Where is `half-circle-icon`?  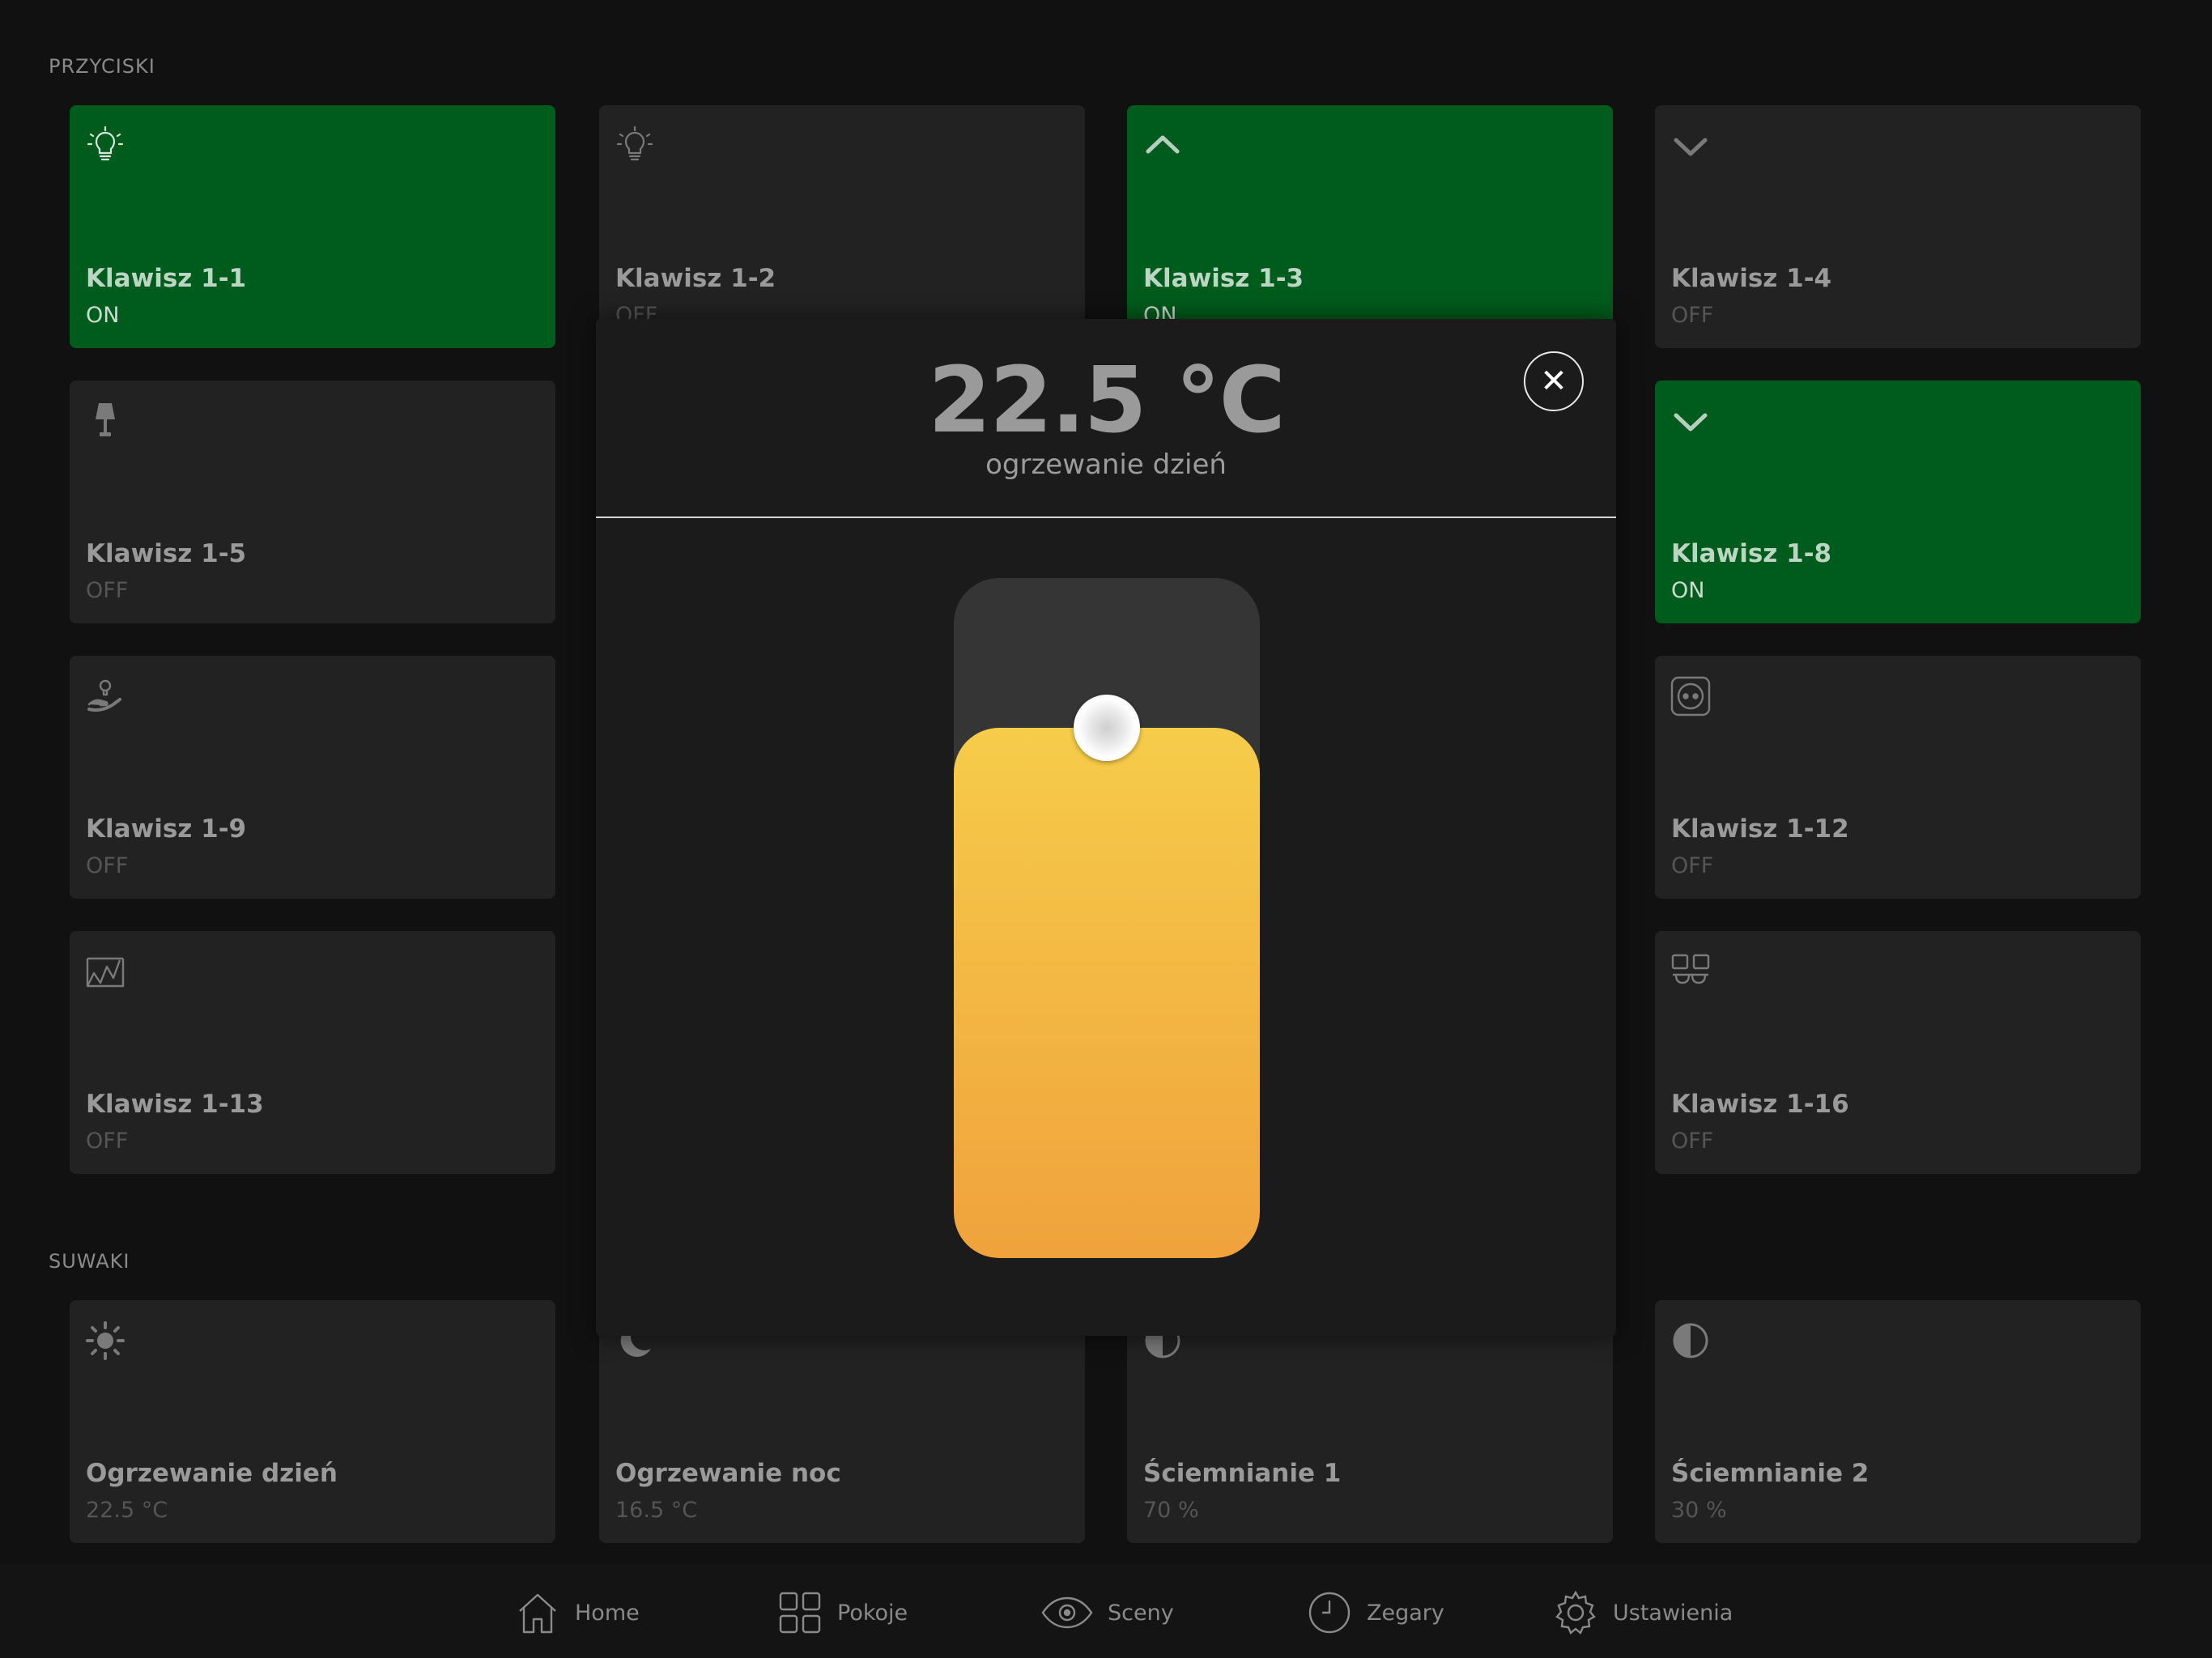
half-circle-icon is located at coordinates (1691, 1341).